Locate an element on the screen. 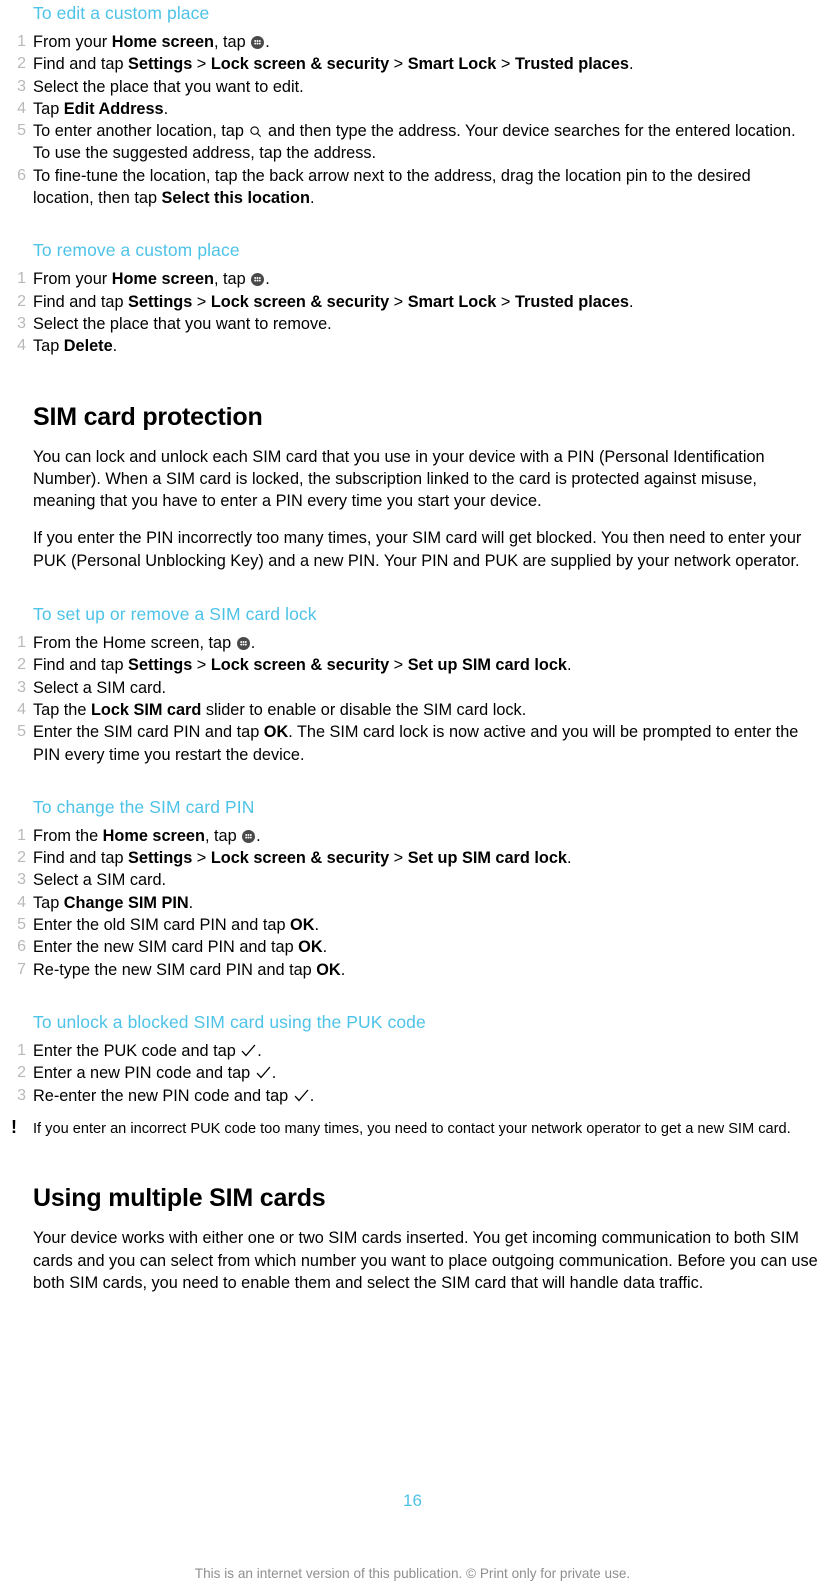  step-number: 6 is located at coordinates (21, 175).